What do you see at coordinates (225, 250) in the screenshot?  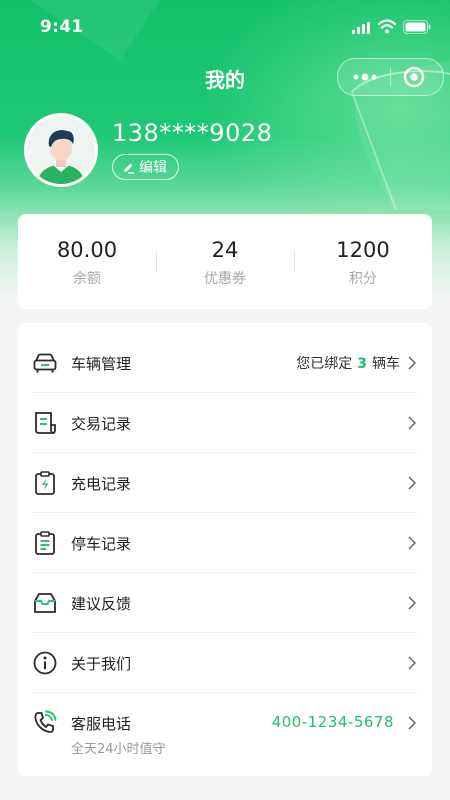 I see `stat-value: 24` at bounding box center [225, 250].